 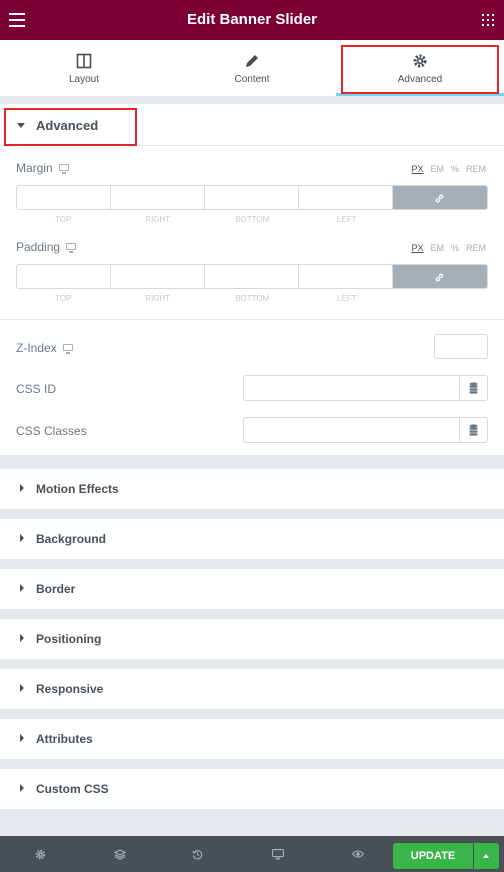 What do you see at coordinates (252, 61) in the screenshot?
I see `pencil-icon` at bounding box center [252, 61].